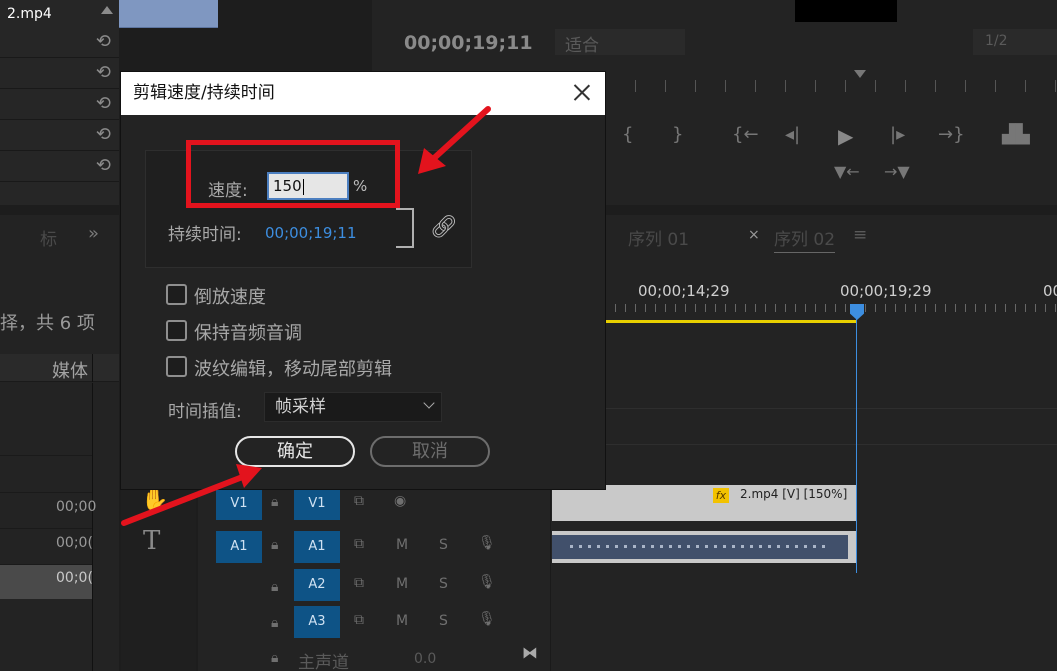 The height and width of the screenshot is (671, 1057). I want to click on tools-panel: ✋ T, so click(158, 565).